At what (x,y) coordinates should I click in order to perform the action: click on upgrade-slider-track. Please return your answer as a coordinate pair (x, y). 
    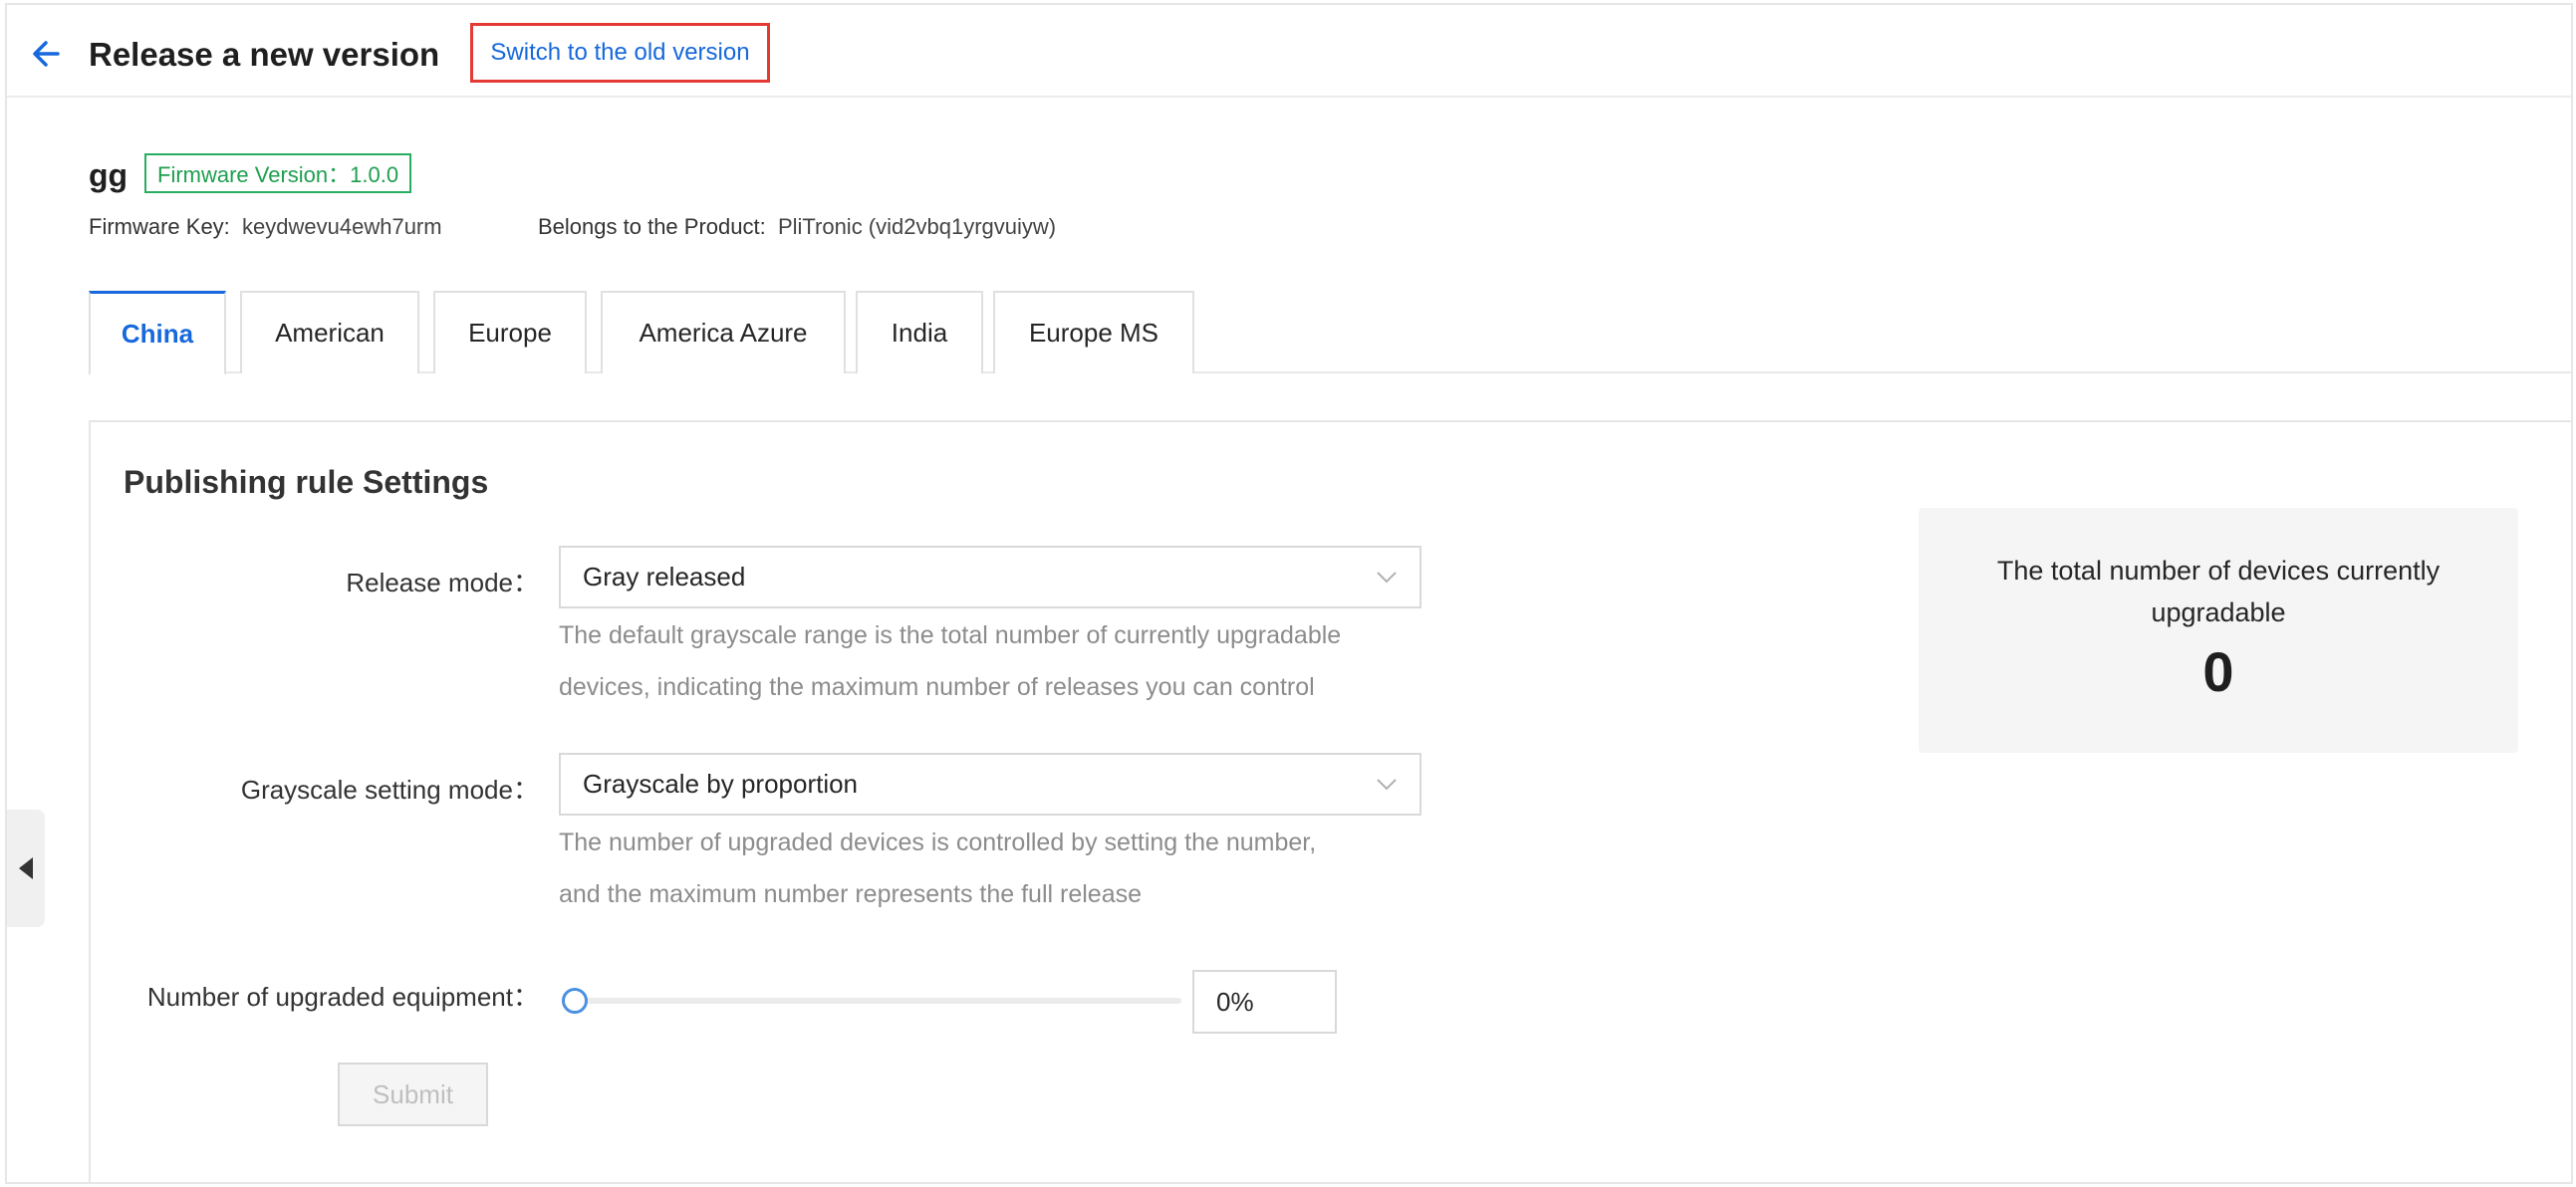
    Looking at the image, I should click on (872, 1001).